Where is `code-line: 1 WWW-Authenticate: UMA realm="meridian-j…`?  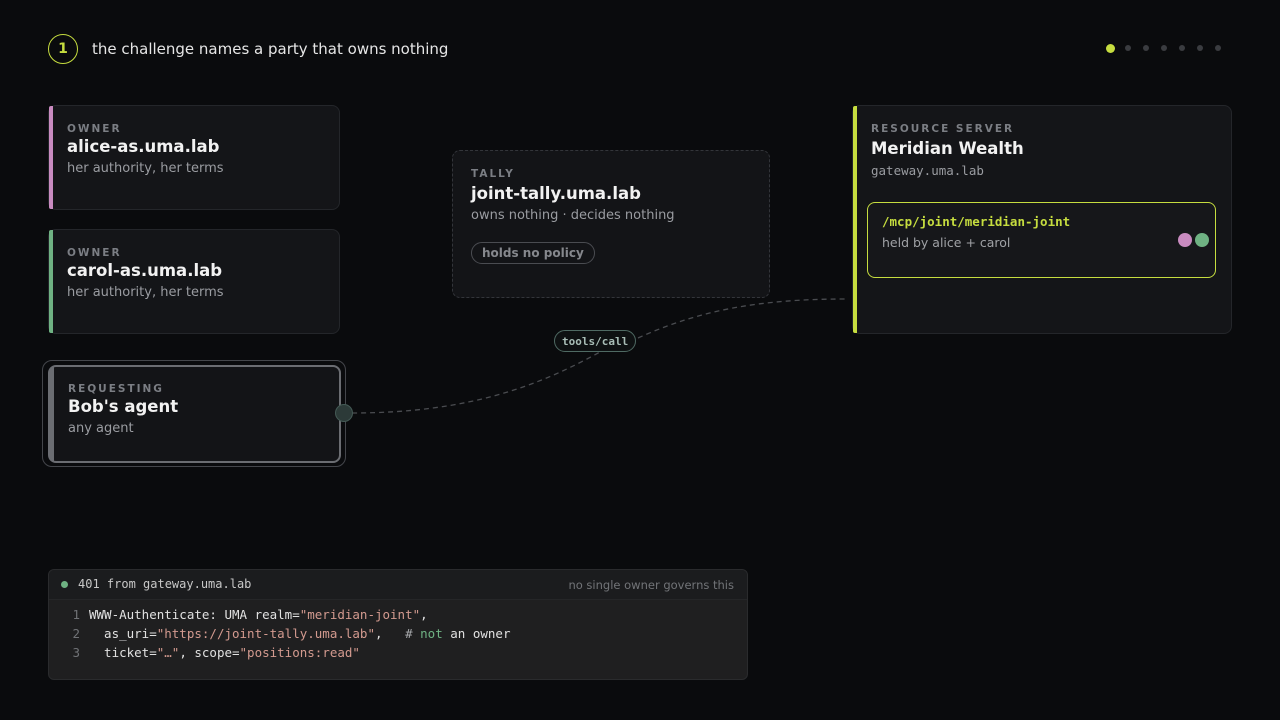 code-line: 1 WWW-Authenticate: UMA realm="meridian-j… is located at coordinates (238, 616).